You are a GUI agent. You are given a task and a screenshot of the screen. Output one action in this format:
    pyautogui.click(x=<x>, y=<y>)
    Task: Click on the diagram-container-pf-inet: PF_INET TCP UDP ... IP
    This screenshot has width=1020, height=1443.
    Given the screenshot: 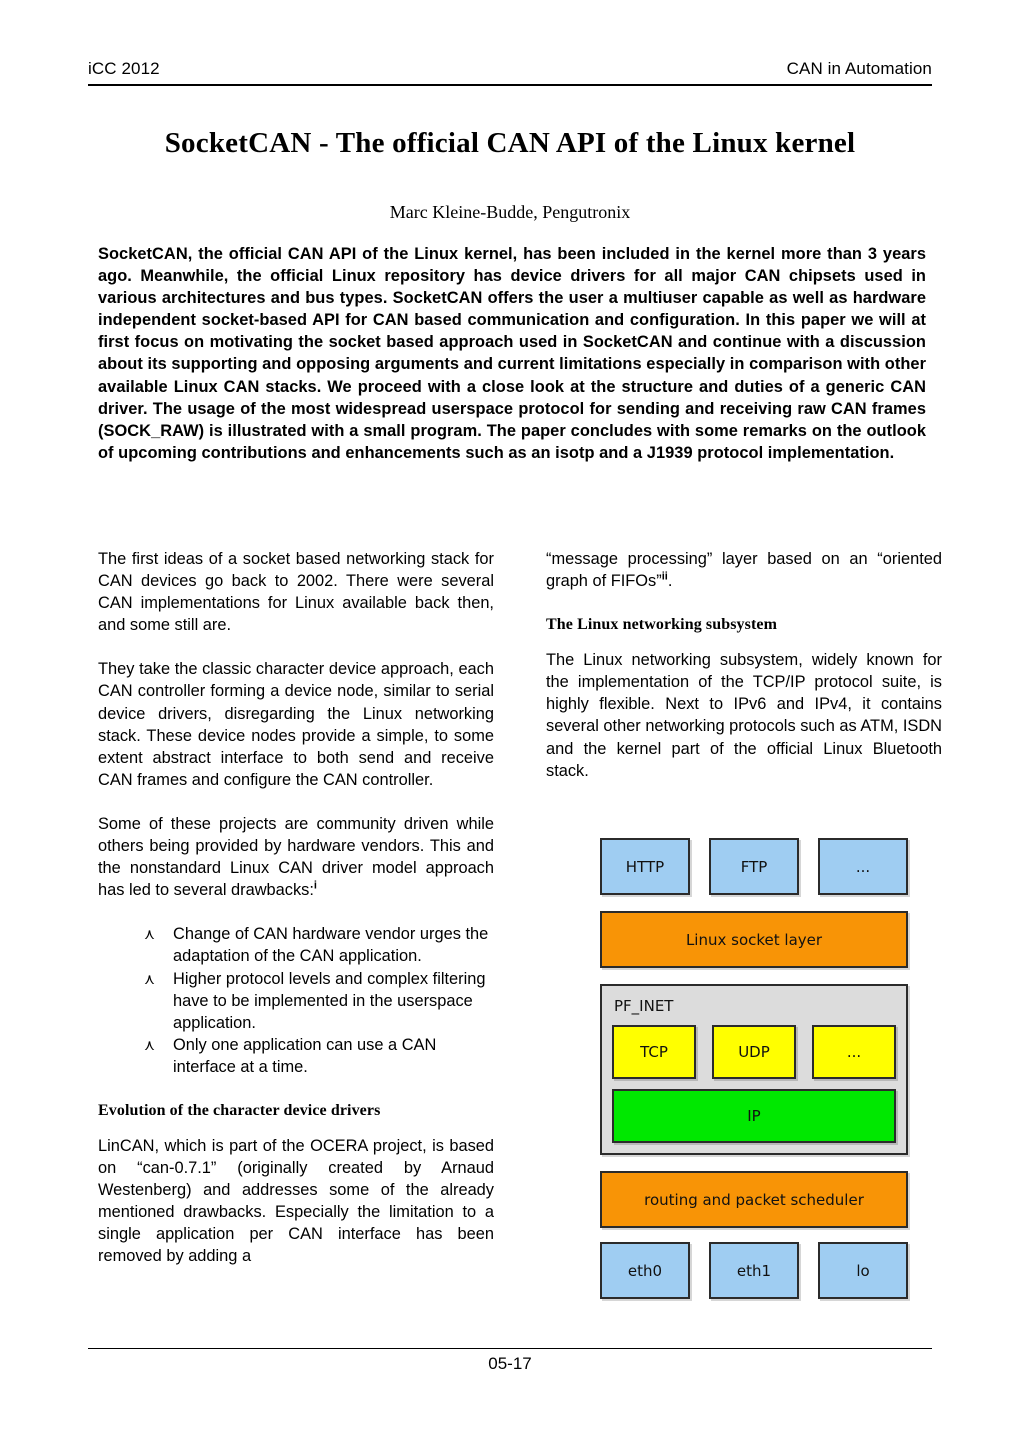 What is the action you would take?
    pyautogui.click(x=754, y=1069)
    